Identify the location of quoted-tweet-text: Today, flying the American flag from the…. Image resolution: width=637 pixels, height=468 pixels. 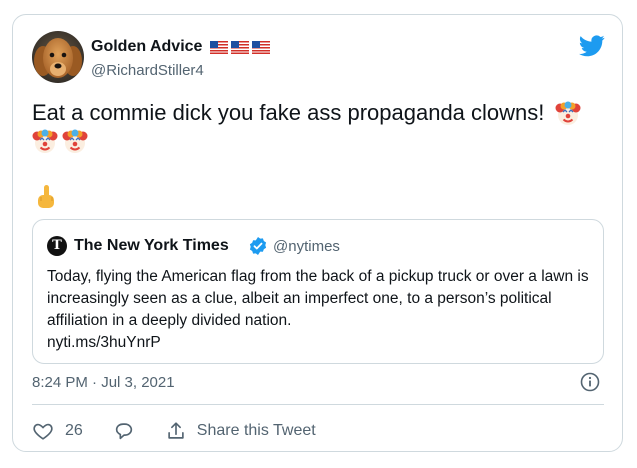
(318, 298).